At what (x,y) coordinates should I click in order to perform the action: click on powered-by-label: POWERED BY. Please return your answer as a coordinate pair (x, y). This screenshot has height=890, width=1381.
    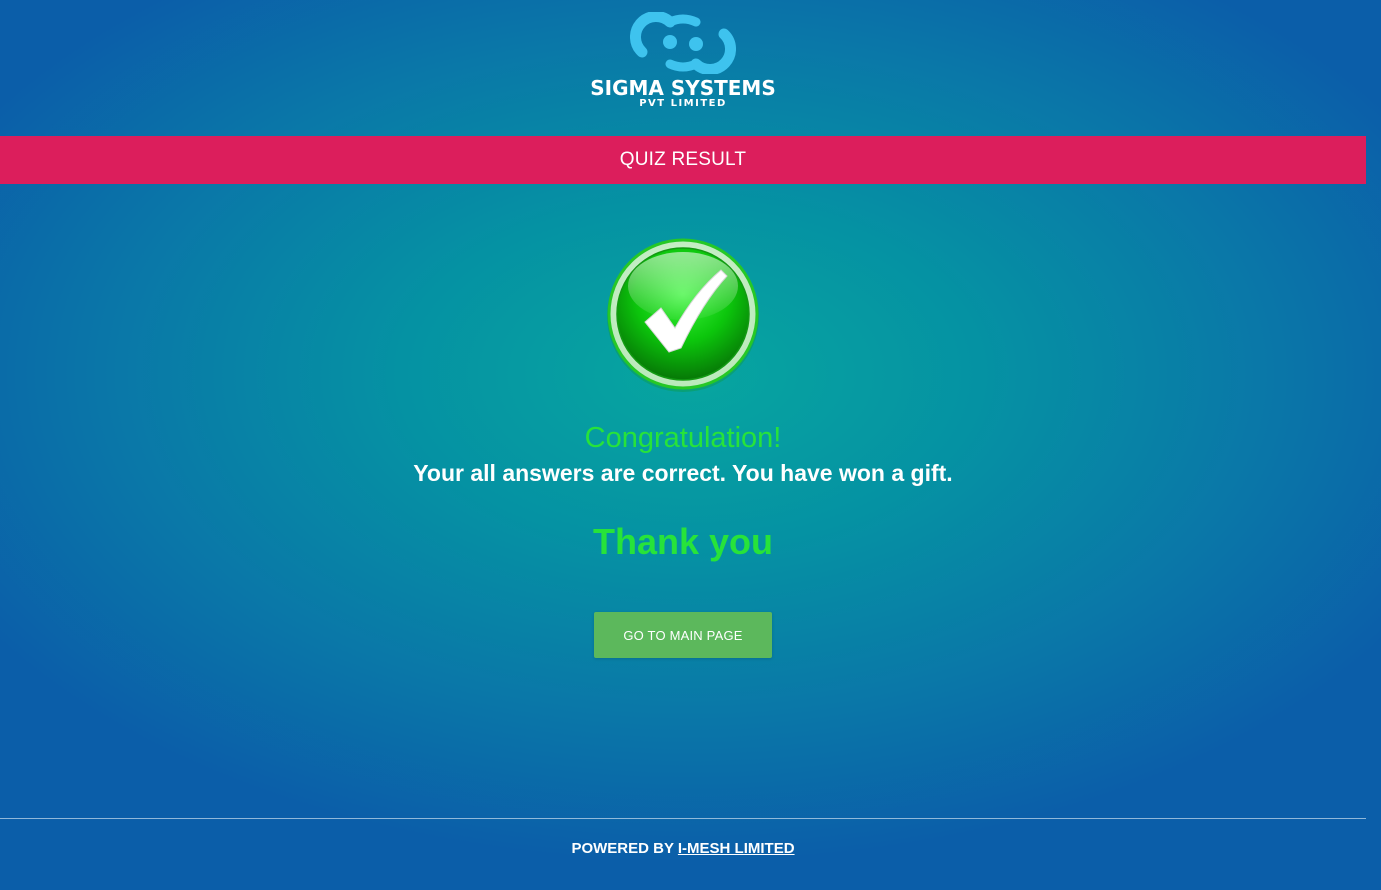
    Looking at the image, I should click on (622, 848).